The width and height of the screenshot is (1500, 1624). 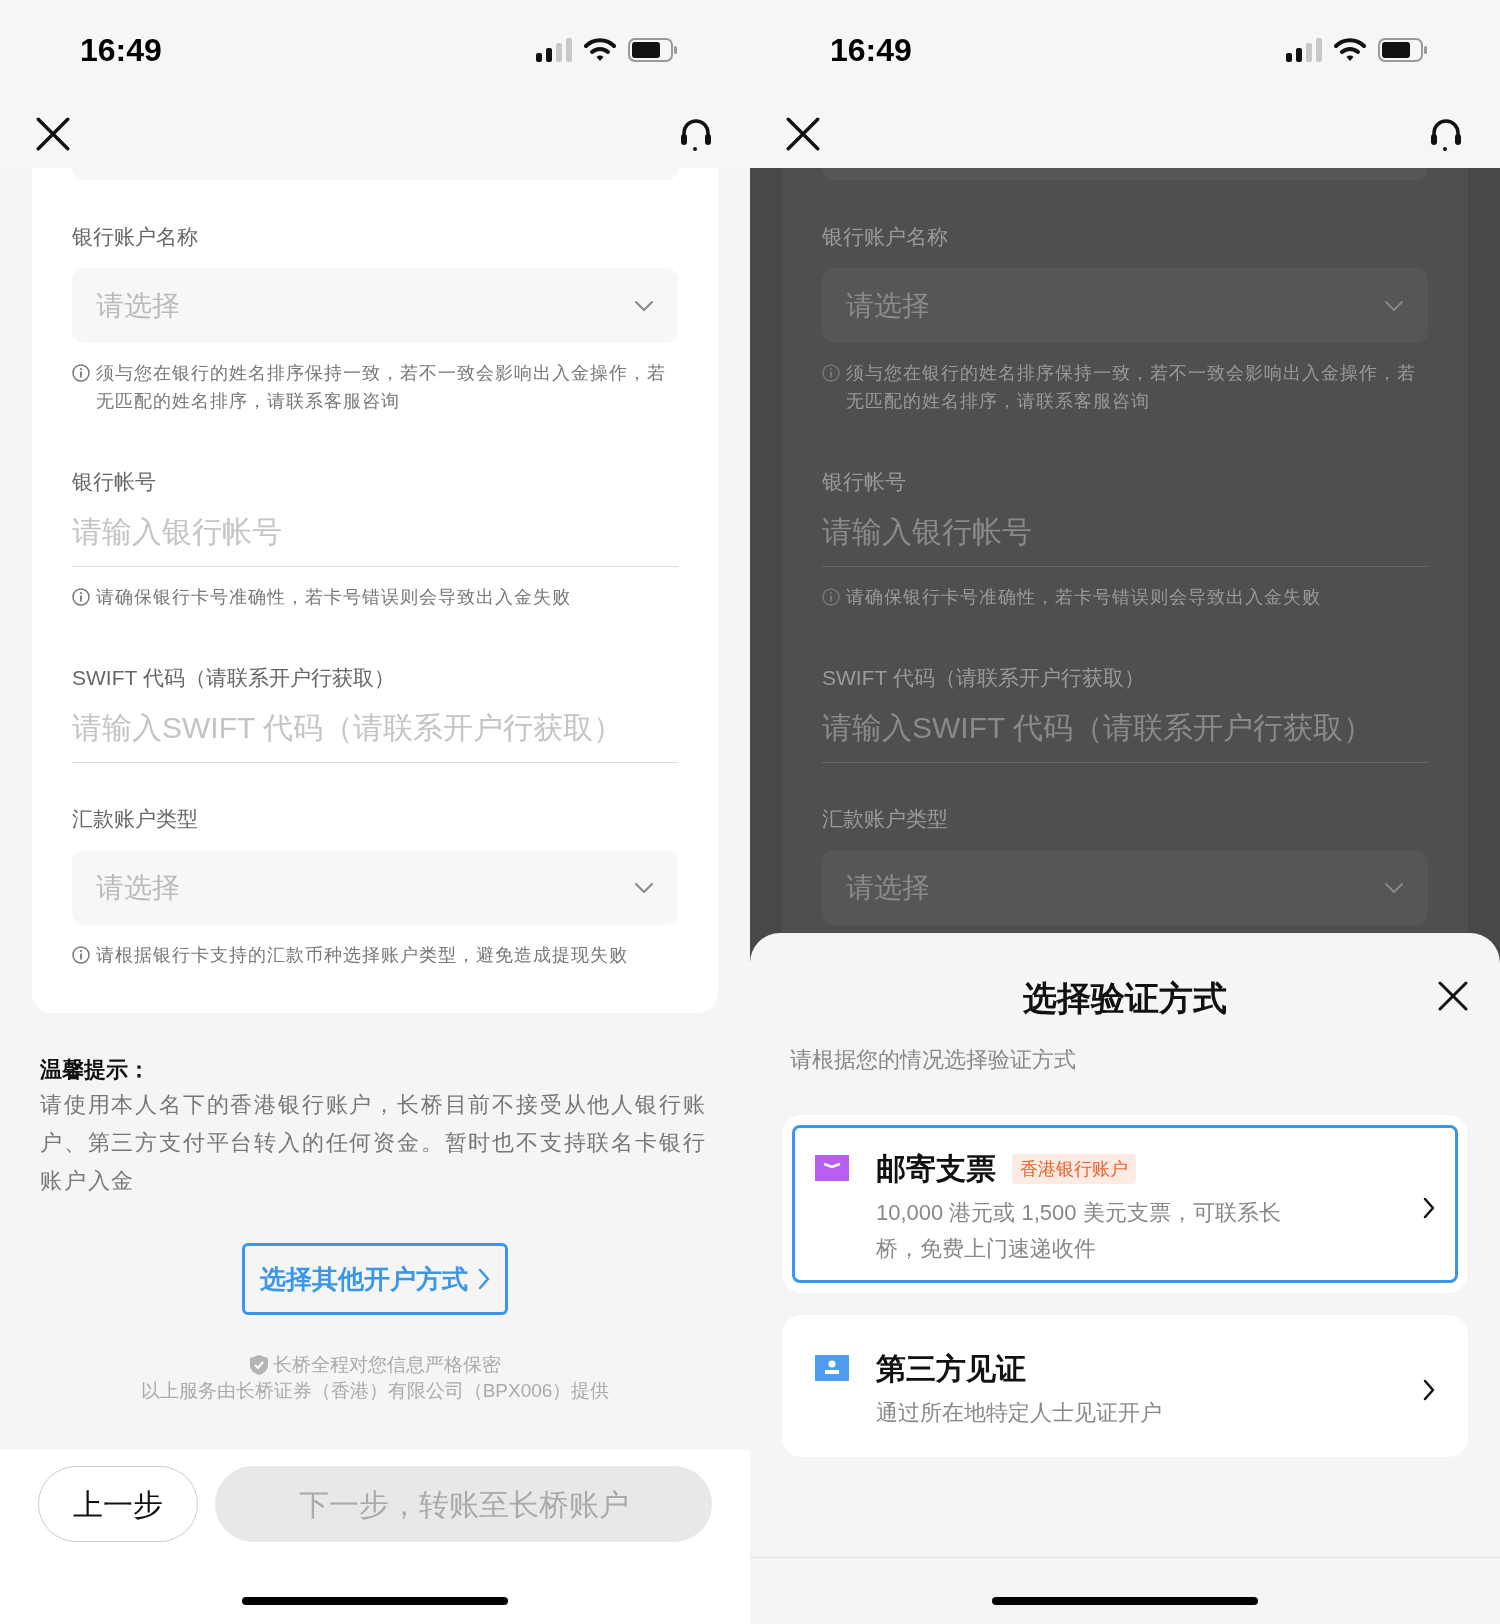 What do you see at coordinates (1125, 532) in the screenshot?
I see `input-field: 请输入银行帐号` at bounding box center [1125, 532].